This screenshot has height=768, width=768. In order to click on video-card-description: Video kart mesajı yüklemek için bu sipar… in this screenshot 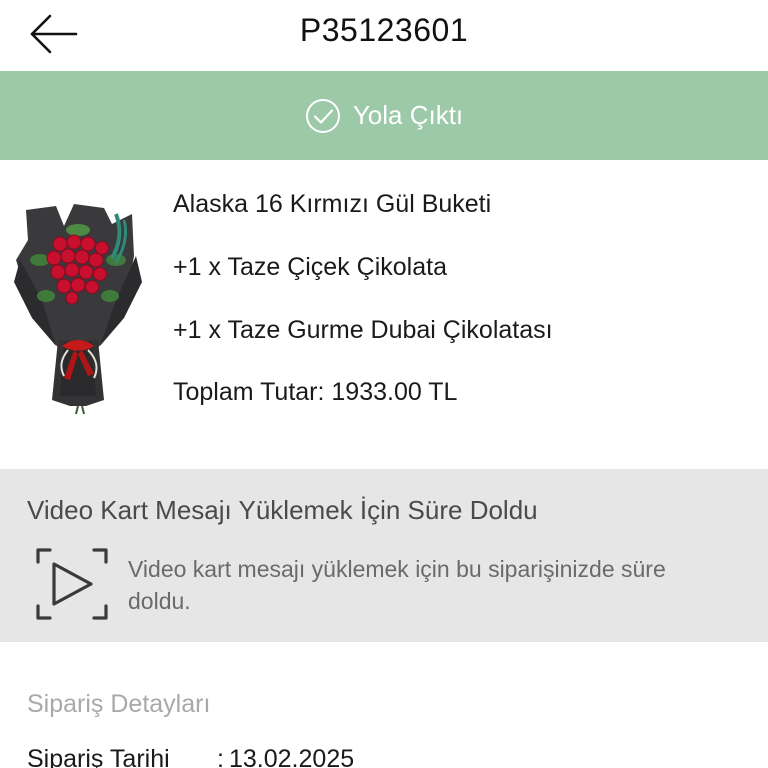, I will do `click(397, 585)`.